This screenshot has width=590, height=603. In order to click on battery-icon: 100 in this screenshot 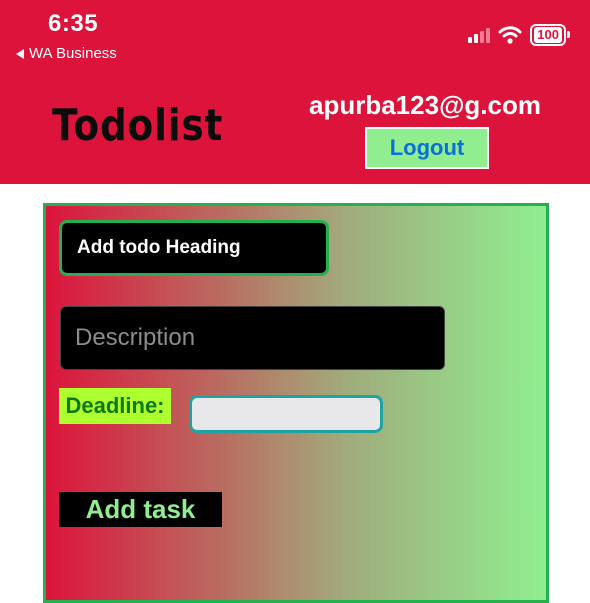, I will do `click(550, 35)`.